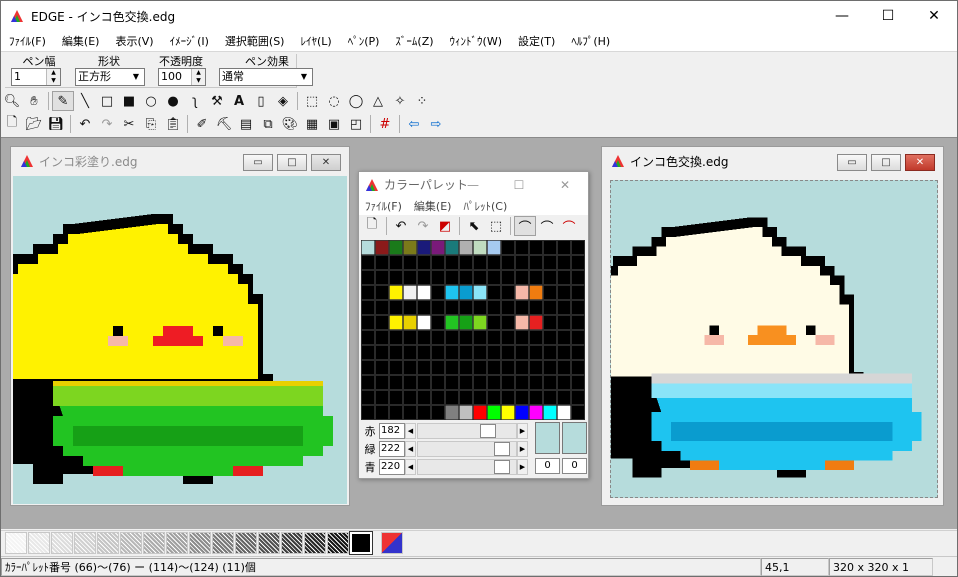 The height and width of the screenshot is (577, 958). What do you see at coordinates (569, 226) in the screenshot?
I see `gradient-swap-icon: ⌒` at bounding box center [569, 226].